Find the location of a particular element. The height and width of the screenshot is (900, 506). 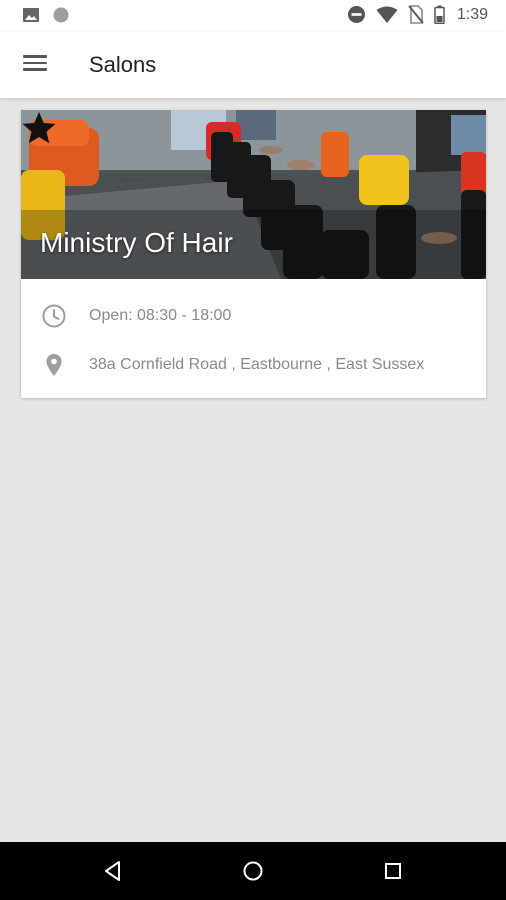

status-bar: 1:39 is located at coordinates (253, 16).